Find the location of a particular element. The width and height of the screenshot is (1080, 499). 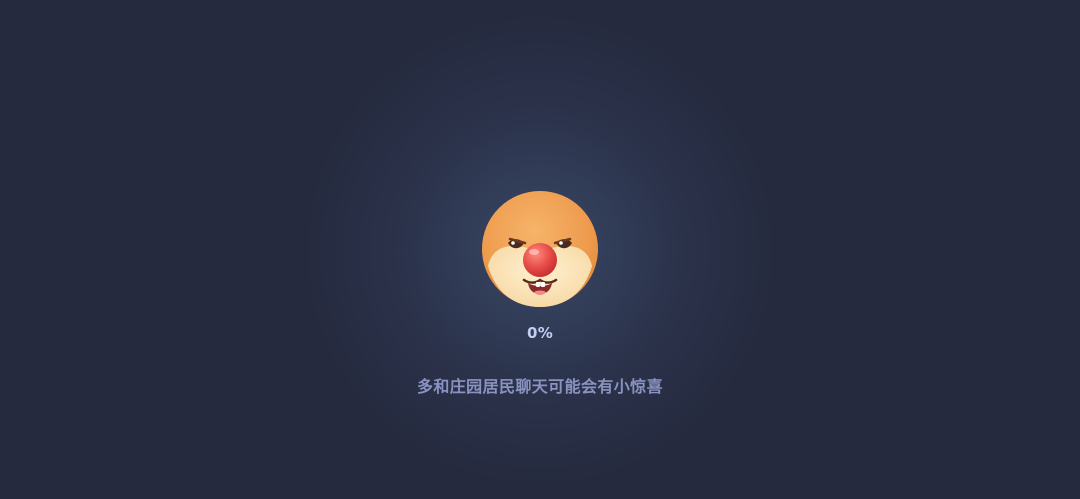

loading-tip-text: 多和庄园居民聊天可能会有小惊喜 is located at coordinates (539, 386).